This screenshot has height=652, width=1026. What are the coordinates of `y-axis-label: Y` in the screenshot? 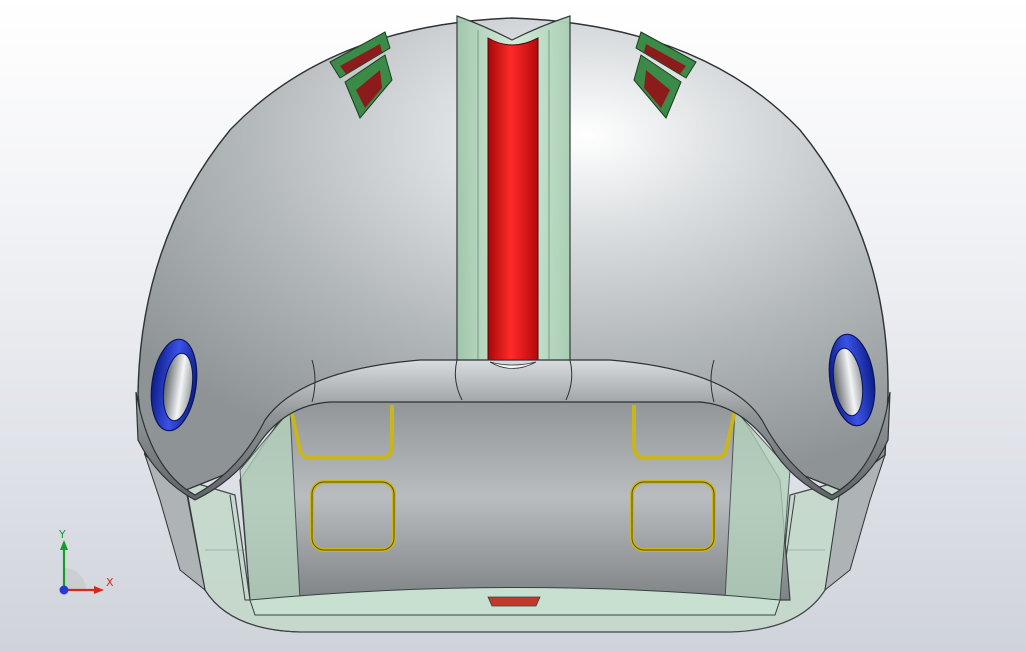 It's located at (62, 534).